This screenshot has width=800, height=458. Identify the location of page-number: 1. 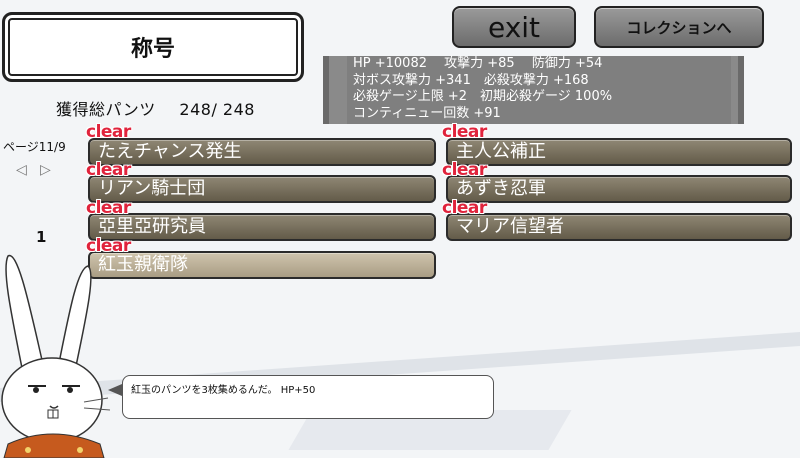
(41, 237).